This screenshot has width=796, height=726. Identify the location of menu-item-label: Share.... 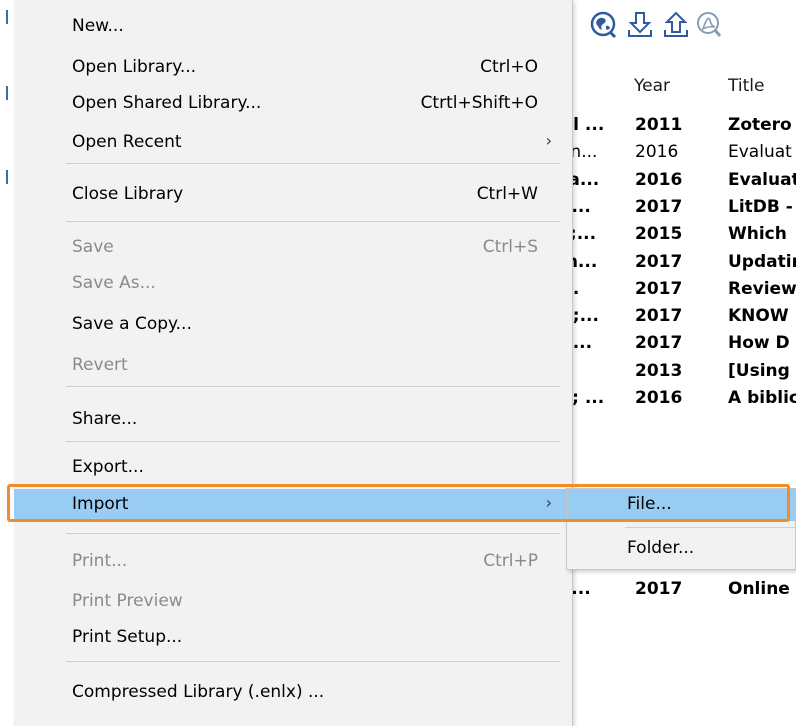
(105, 419).